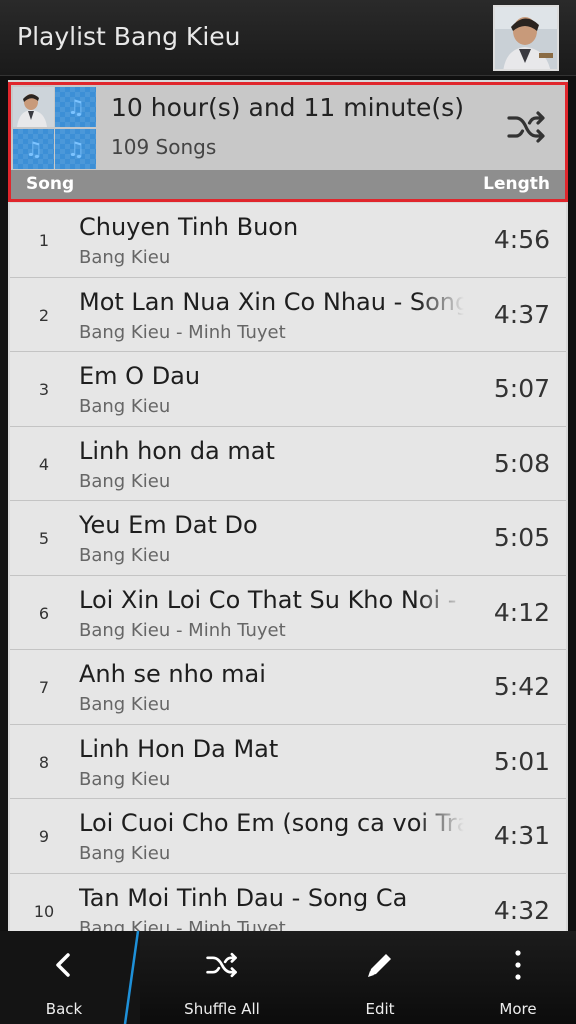 This screenshot has width=576, height=1024. I want to click on list-item: 3 Em O Dau Bang Kieu 5:07, so click(288, 389).